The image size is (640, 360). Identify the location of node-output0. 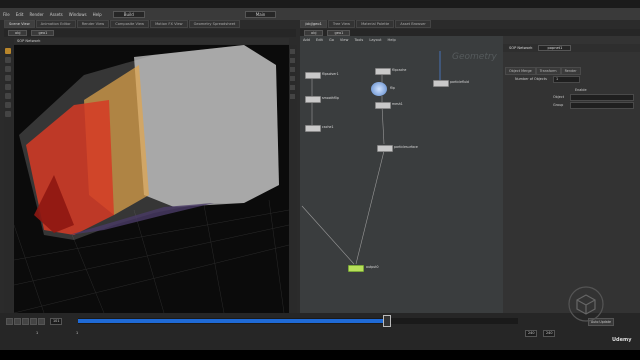
(356, 268).